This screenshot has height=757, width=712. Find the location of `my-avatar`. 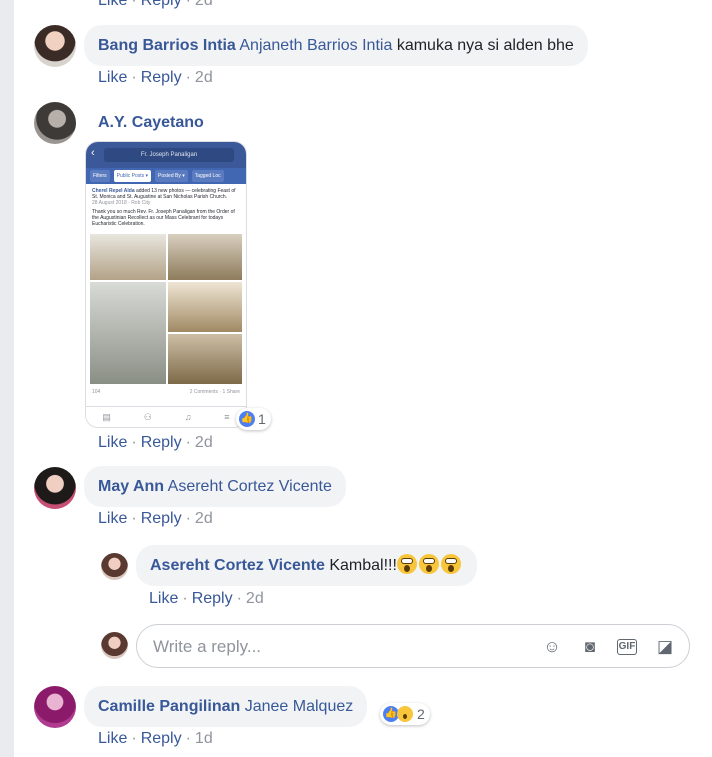

my-avatar is located at coordinates (114, 645).